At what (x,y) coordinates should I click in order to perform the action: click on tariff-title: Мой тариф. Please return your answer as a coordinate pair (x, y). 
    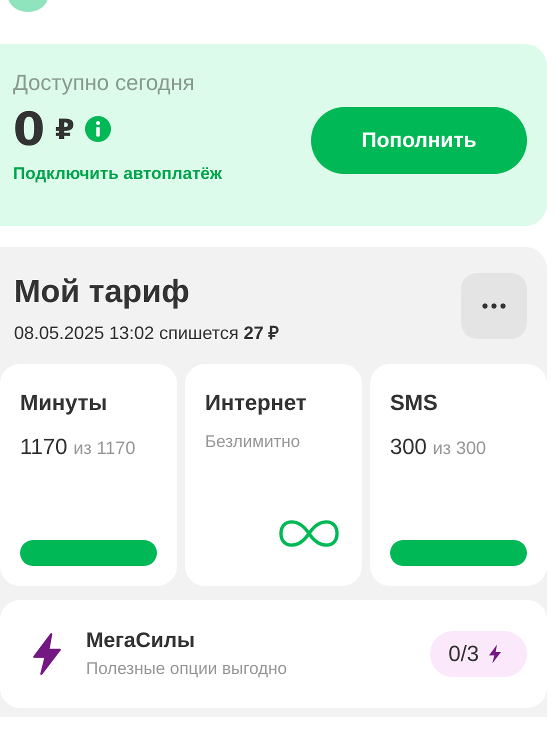
    Looking at the image, I should click on (102, 291).